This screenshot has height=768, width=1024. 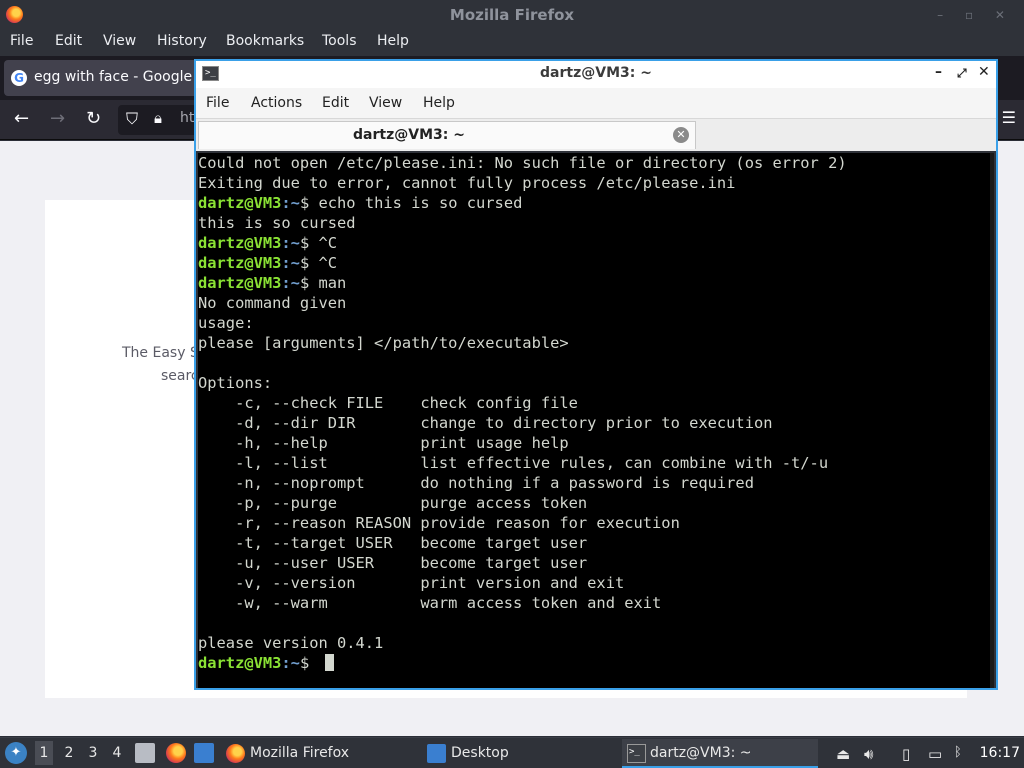 I want to click on terminal-scrollbar, so click(x=992, y=420).